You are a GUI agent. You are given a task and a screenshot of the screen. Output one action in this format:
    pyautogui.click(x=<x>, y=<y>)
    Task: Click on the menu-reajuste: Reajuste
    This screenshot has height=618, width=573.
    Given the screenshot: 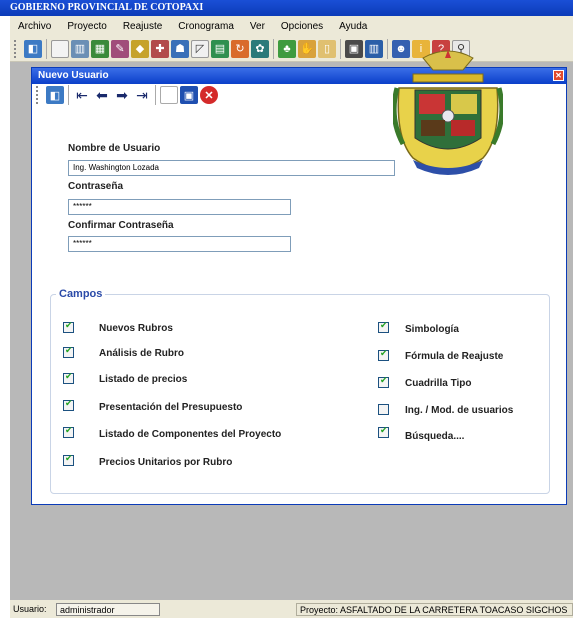 What is the action you would take?
    pyautogui.click(x=142, y=26)
    